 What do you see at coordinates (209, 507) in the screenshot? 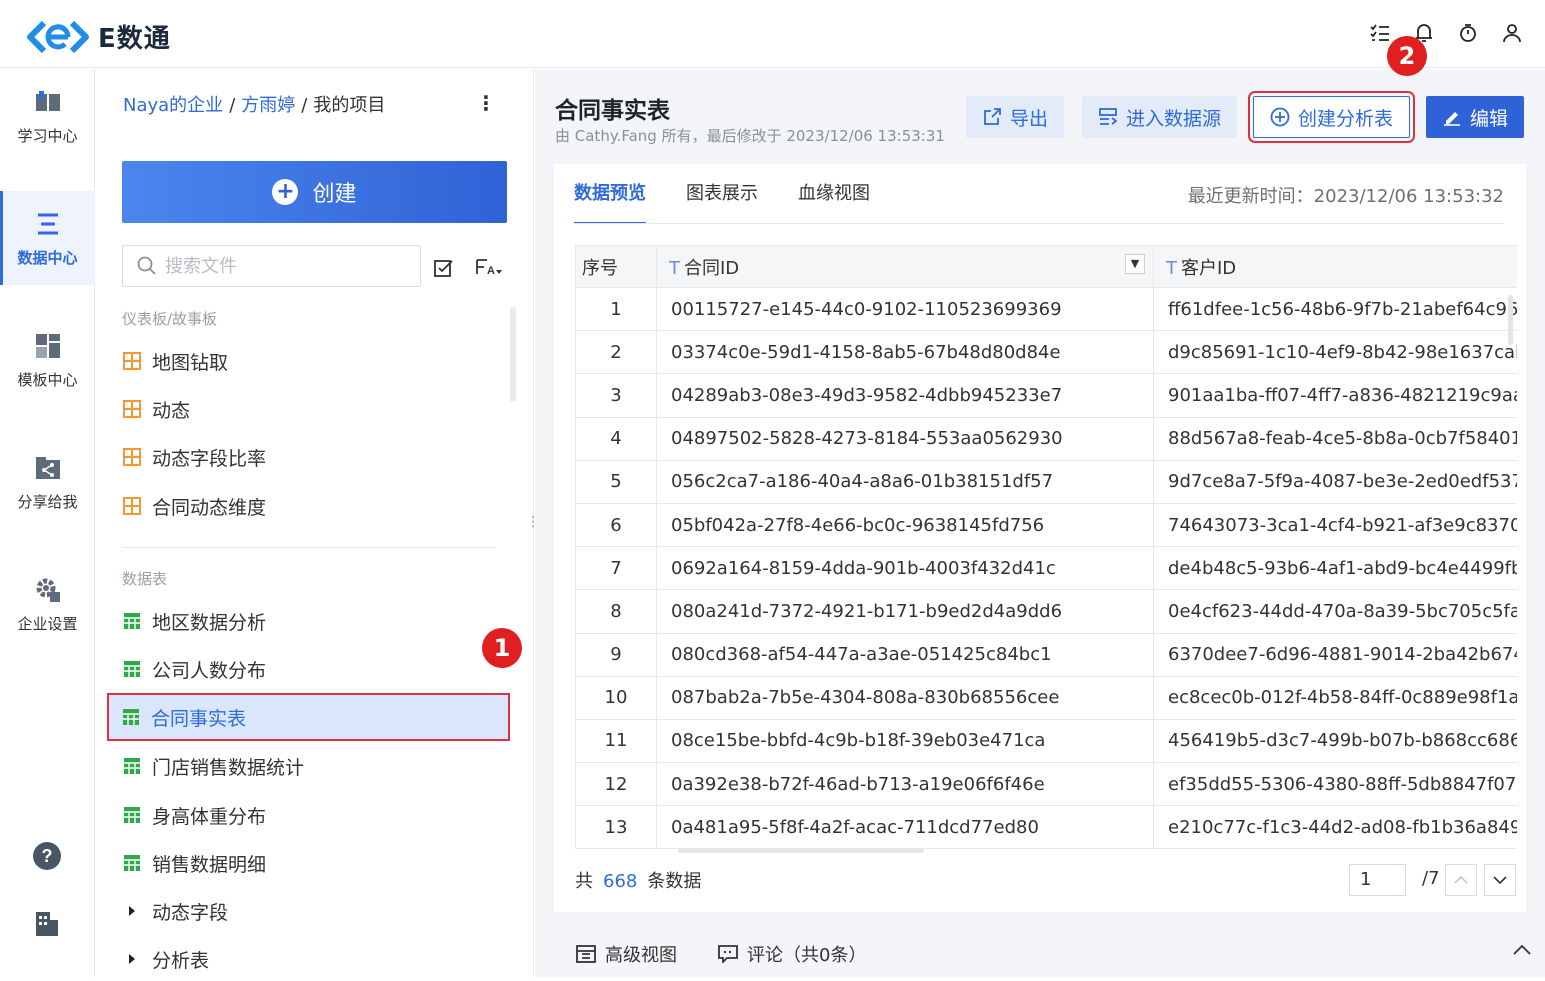
I see `item-label: 合同动态维度` at bounding box center [209, 507].